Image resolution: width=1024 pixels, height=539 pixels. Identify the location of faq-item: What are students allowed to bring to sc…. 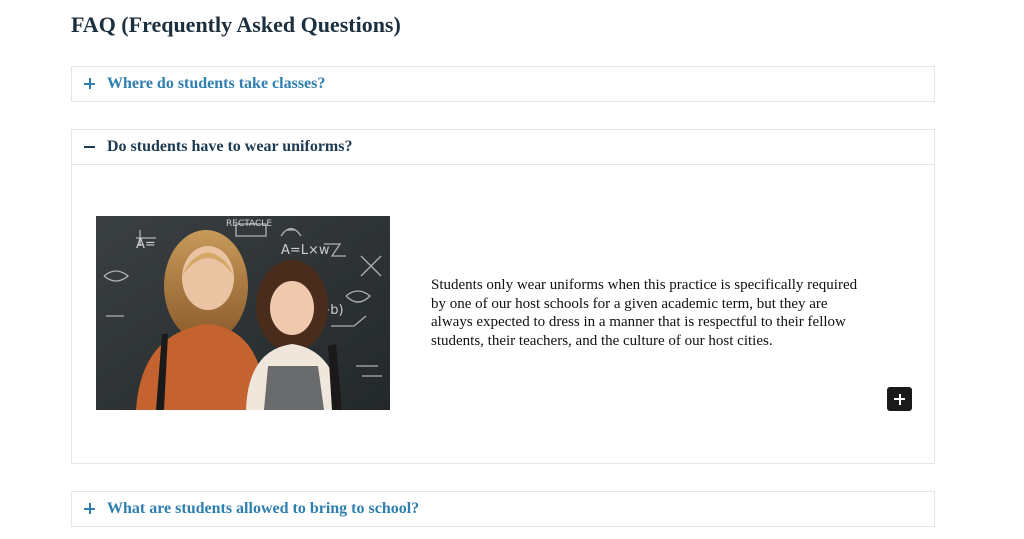
(503, 509).